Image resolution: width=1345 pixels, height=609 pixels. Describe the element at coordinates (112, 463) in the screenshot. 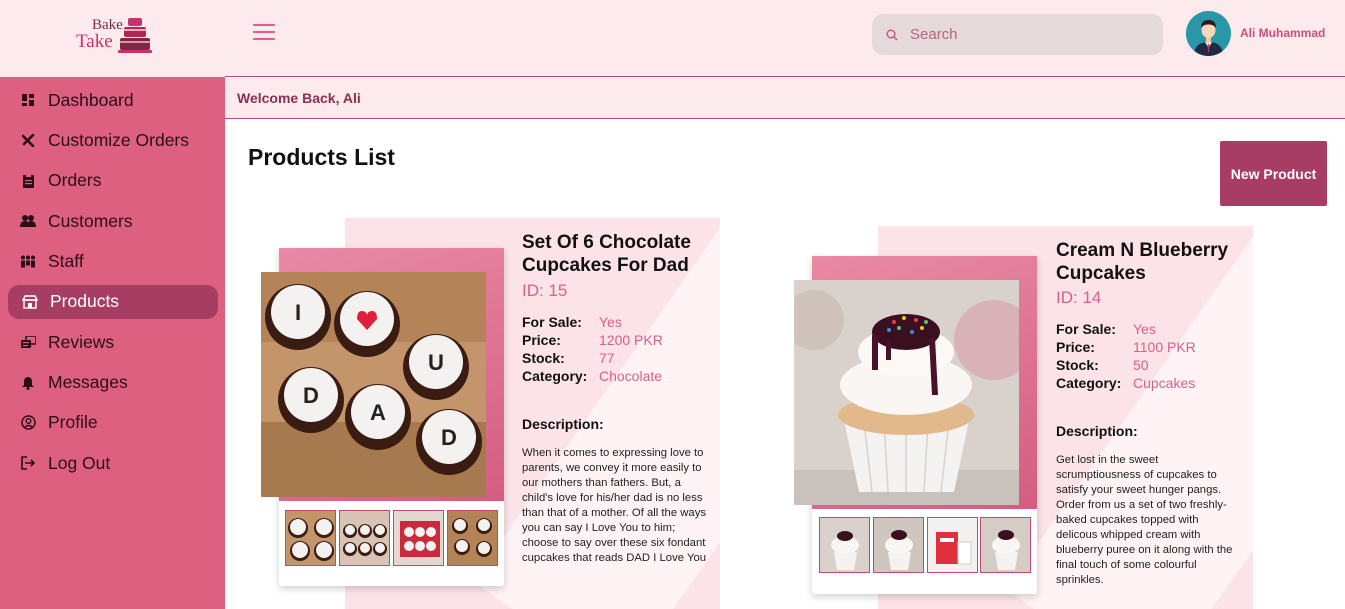

I see `sidebar-item-log-out: Log Out` at that location.